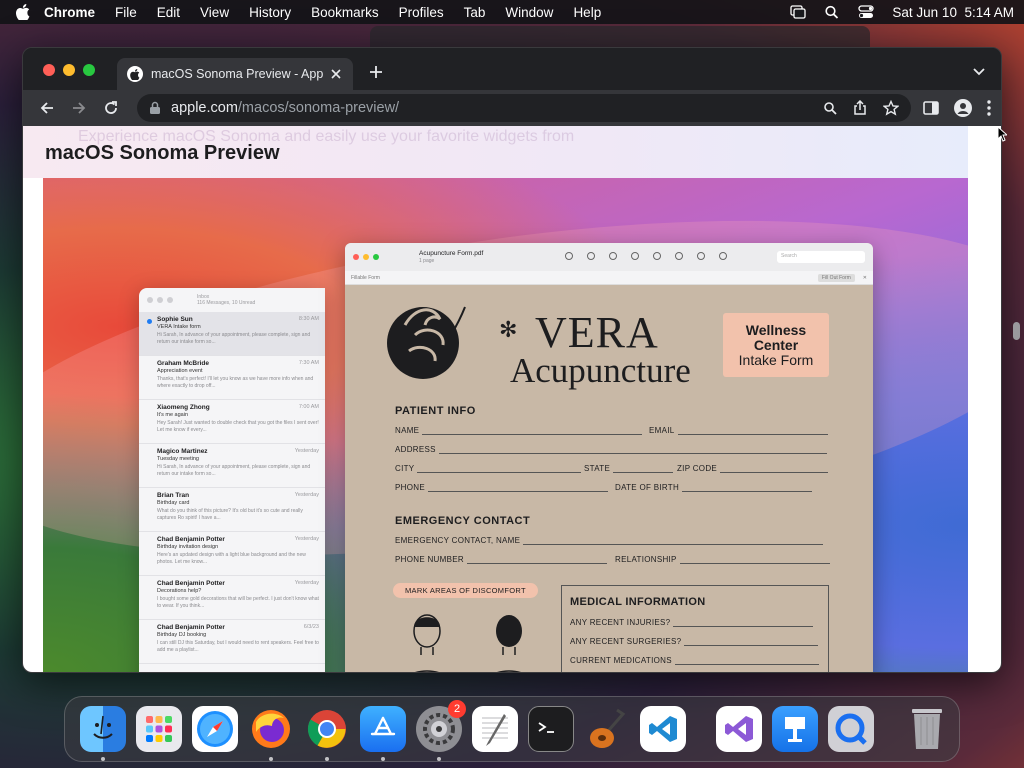 The image size is (1024, 768). I want to click on dock-safari, so click(215, 729).